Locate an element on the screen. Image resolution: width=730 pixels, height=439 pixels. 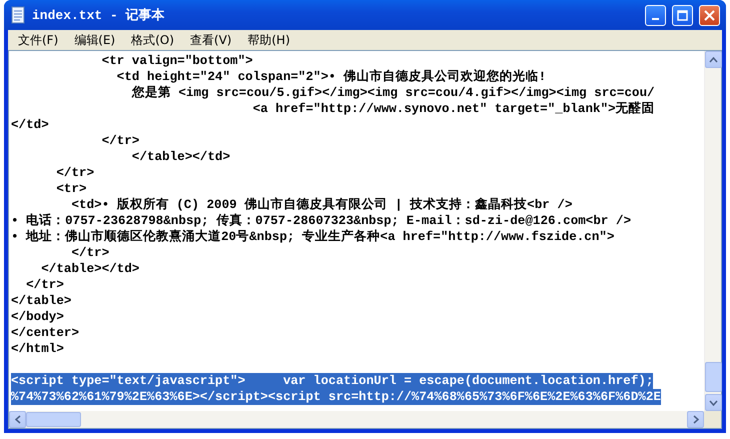
minimize-icon is located at coordinates (655, 19).